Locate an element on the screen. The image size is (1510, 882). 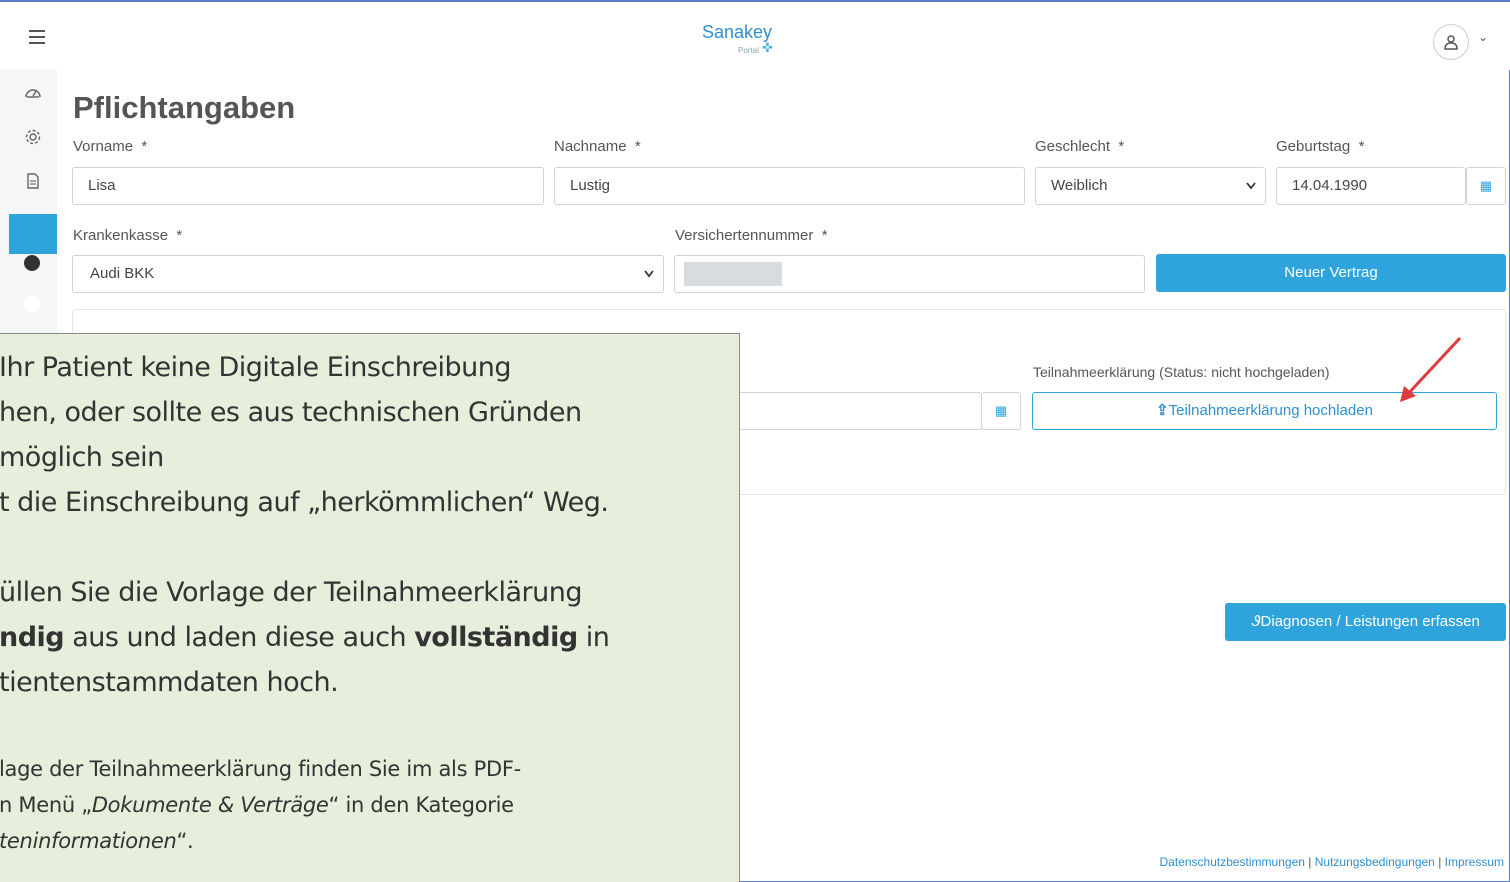
annotation-arrow-icon is located at coordinates (1431, 369).